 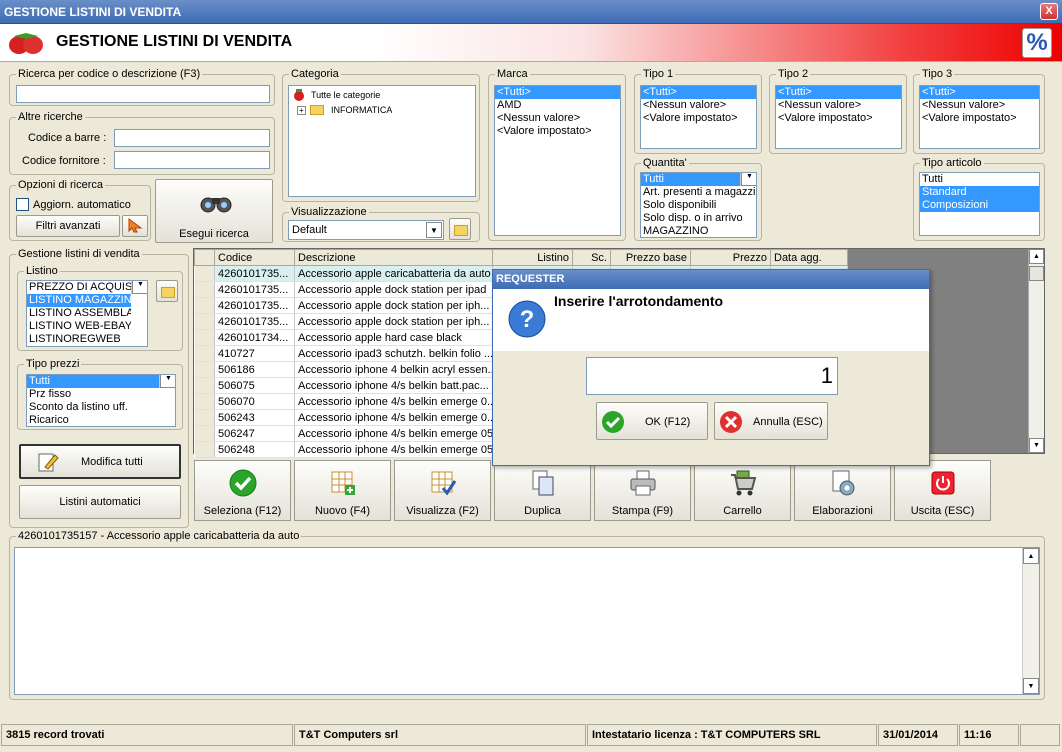 What do you see at coordinates (192, 160) in the screenshot?
I see `supplier-code-input` at bounding box center [192, 160].